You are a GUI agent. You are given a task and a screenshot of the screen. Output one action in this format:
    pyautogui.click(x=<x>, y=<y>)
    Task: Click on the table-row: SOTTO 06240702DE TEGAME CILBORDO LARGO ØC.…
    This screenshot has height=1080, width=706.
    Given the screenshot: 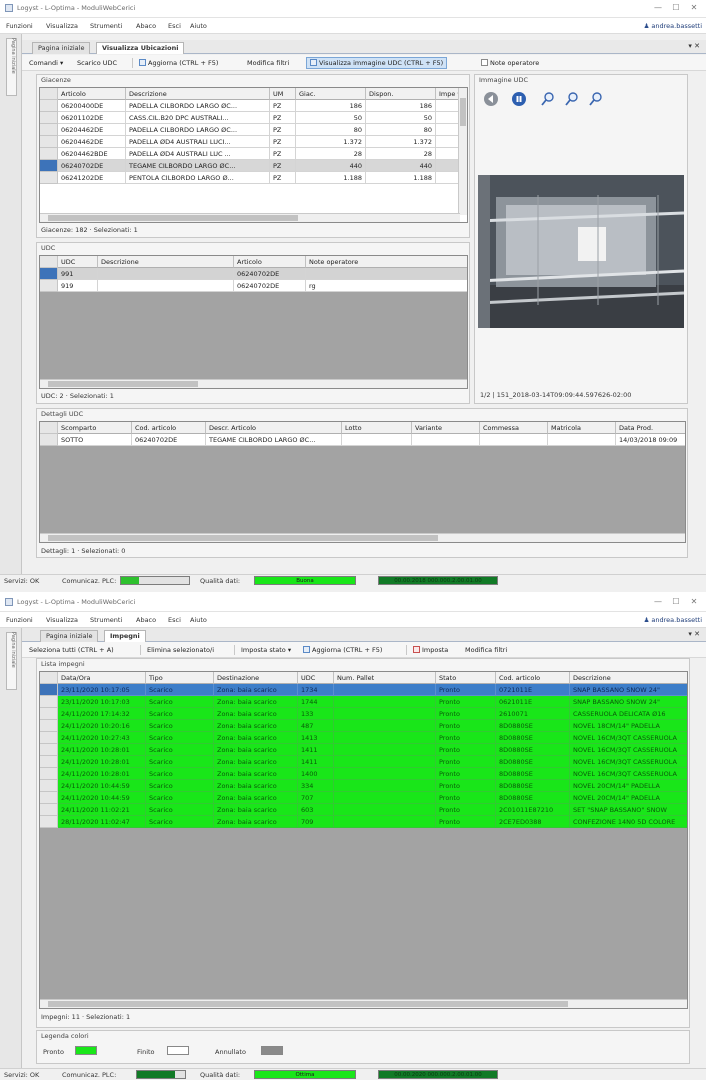 What is the action you would take?
    pyautogui.click(x=362, y=440)
    